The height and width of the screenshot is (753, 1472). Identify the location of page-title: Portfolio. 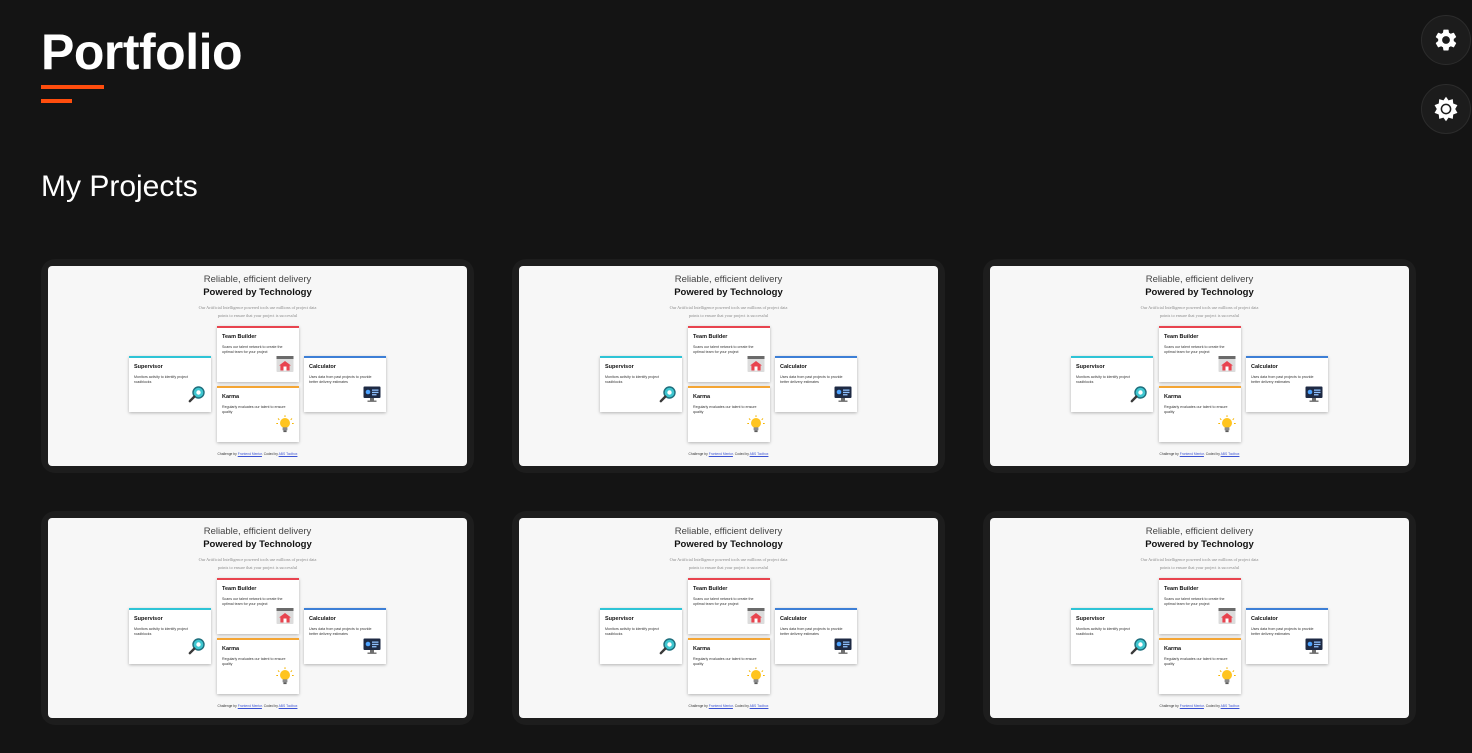
(142, 52).